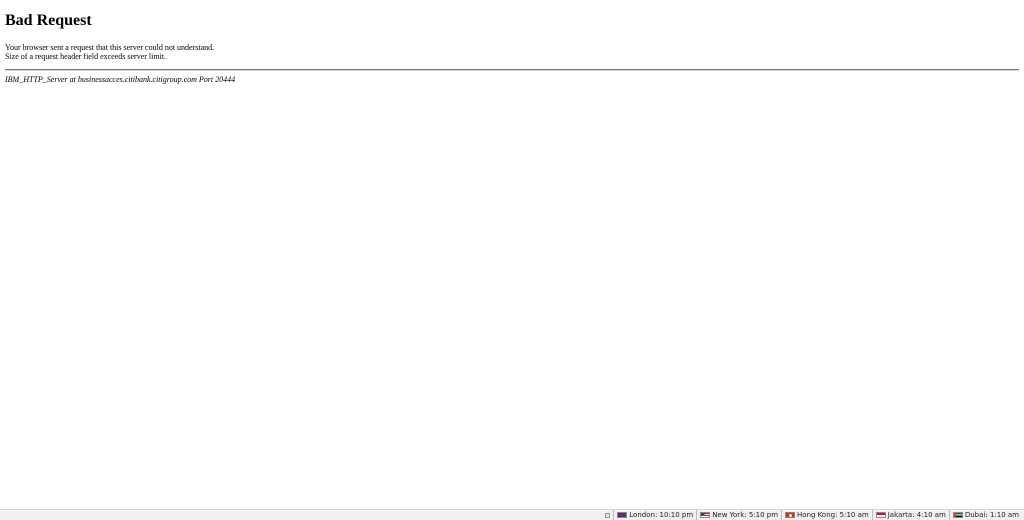  I want to click on hk-flag-icon, so click(790, 515).